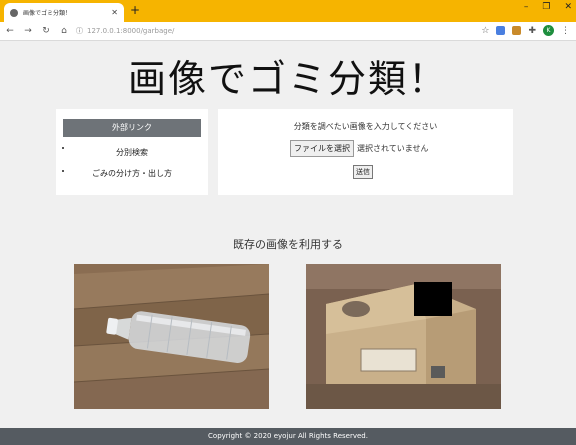  I want to click on url-text: 127.0.0.1:8000/garbage/, so click(131, 31).